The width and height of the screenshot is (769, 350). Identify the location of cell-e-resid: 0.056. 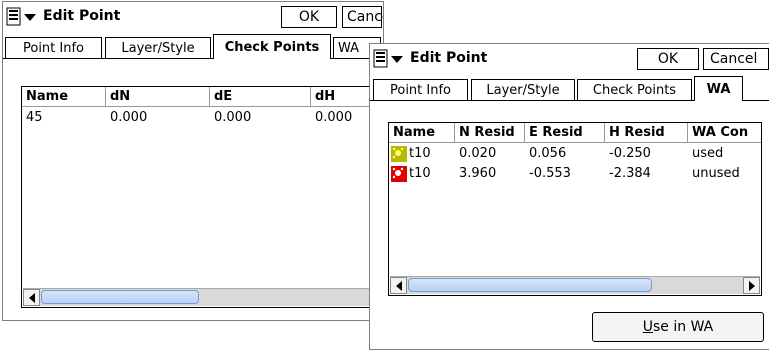
(548, 153).